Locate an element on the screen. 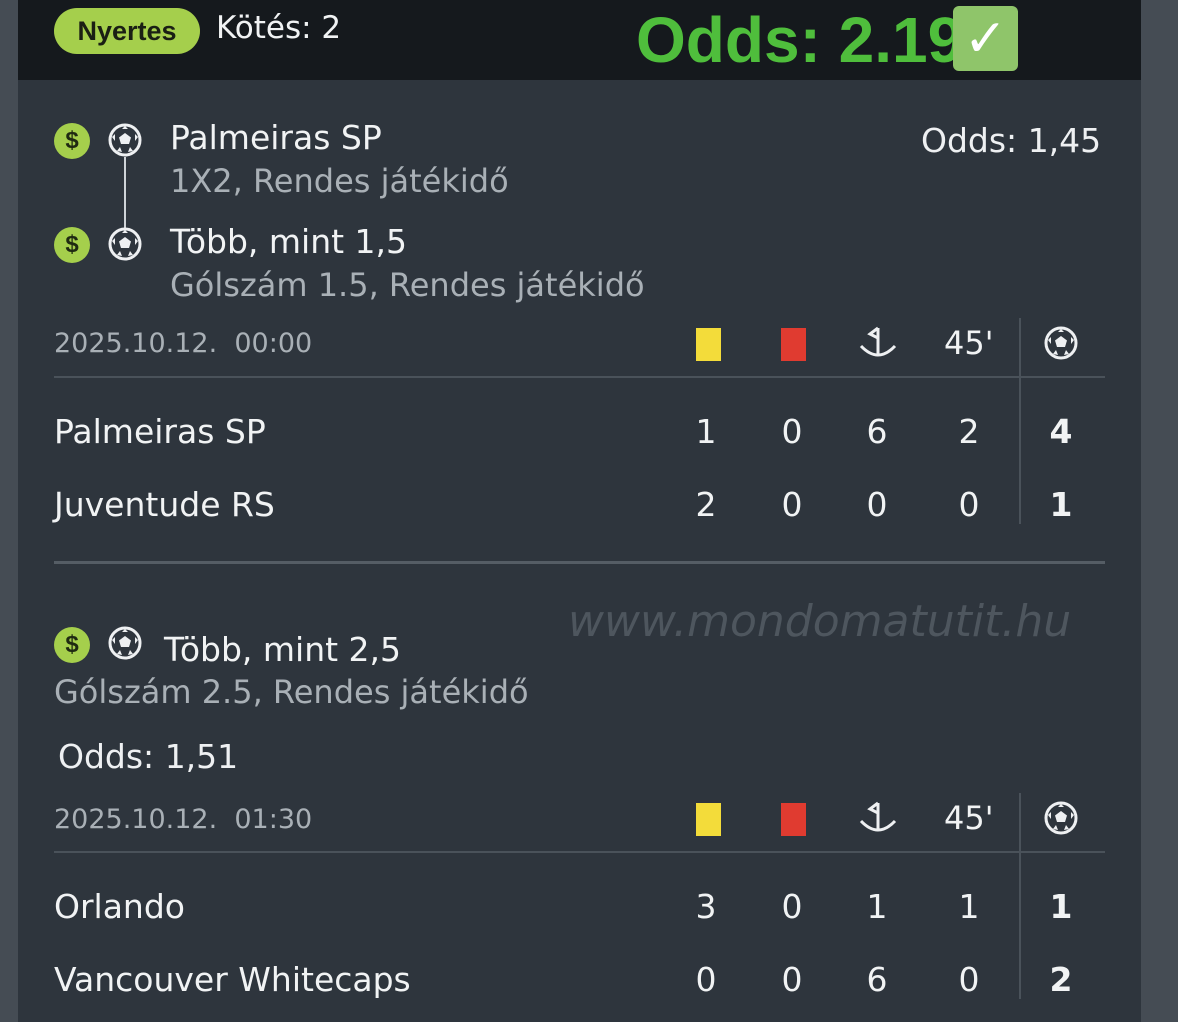 This screenshot has height=1022, width=1178. selection-title: Palmeiras SP is located at coordinates (276, 137).